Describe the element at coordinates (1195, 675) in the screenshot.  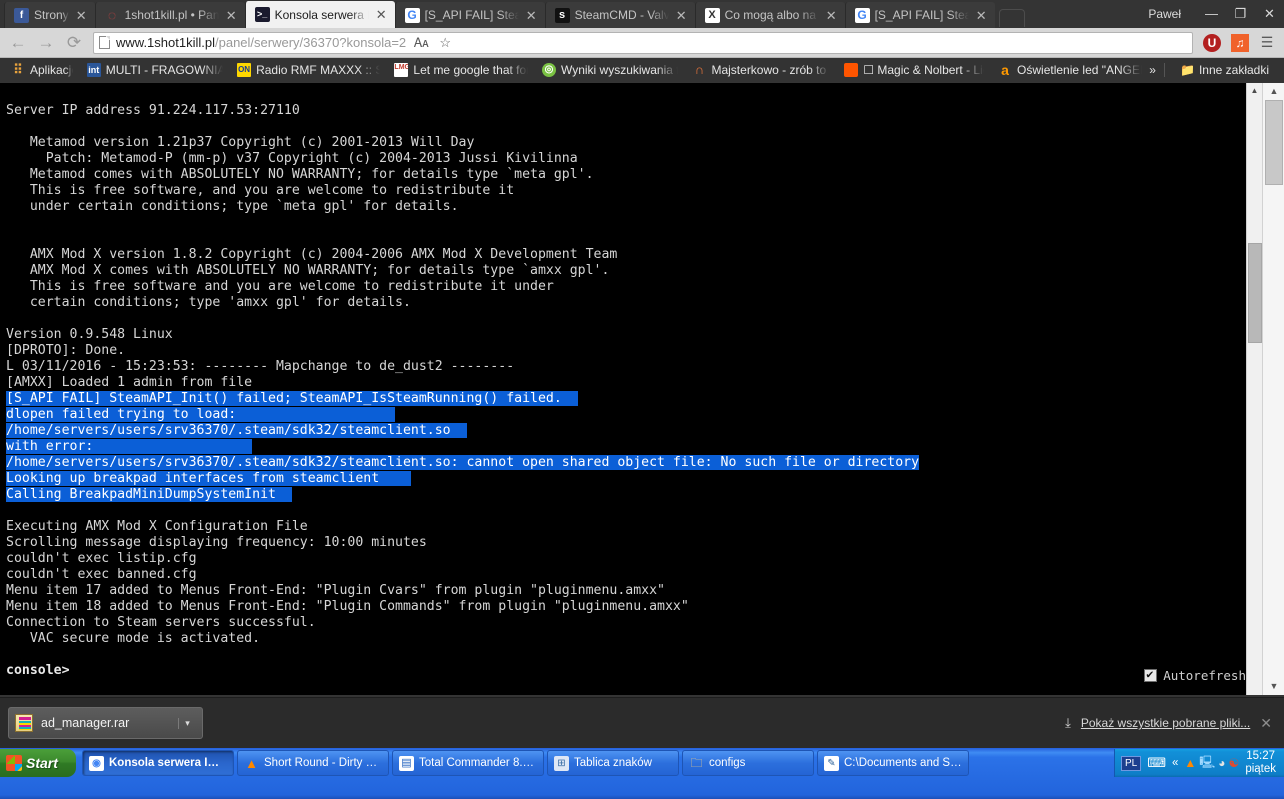
I see `autorefresh-control: Autorefresh` at that location.